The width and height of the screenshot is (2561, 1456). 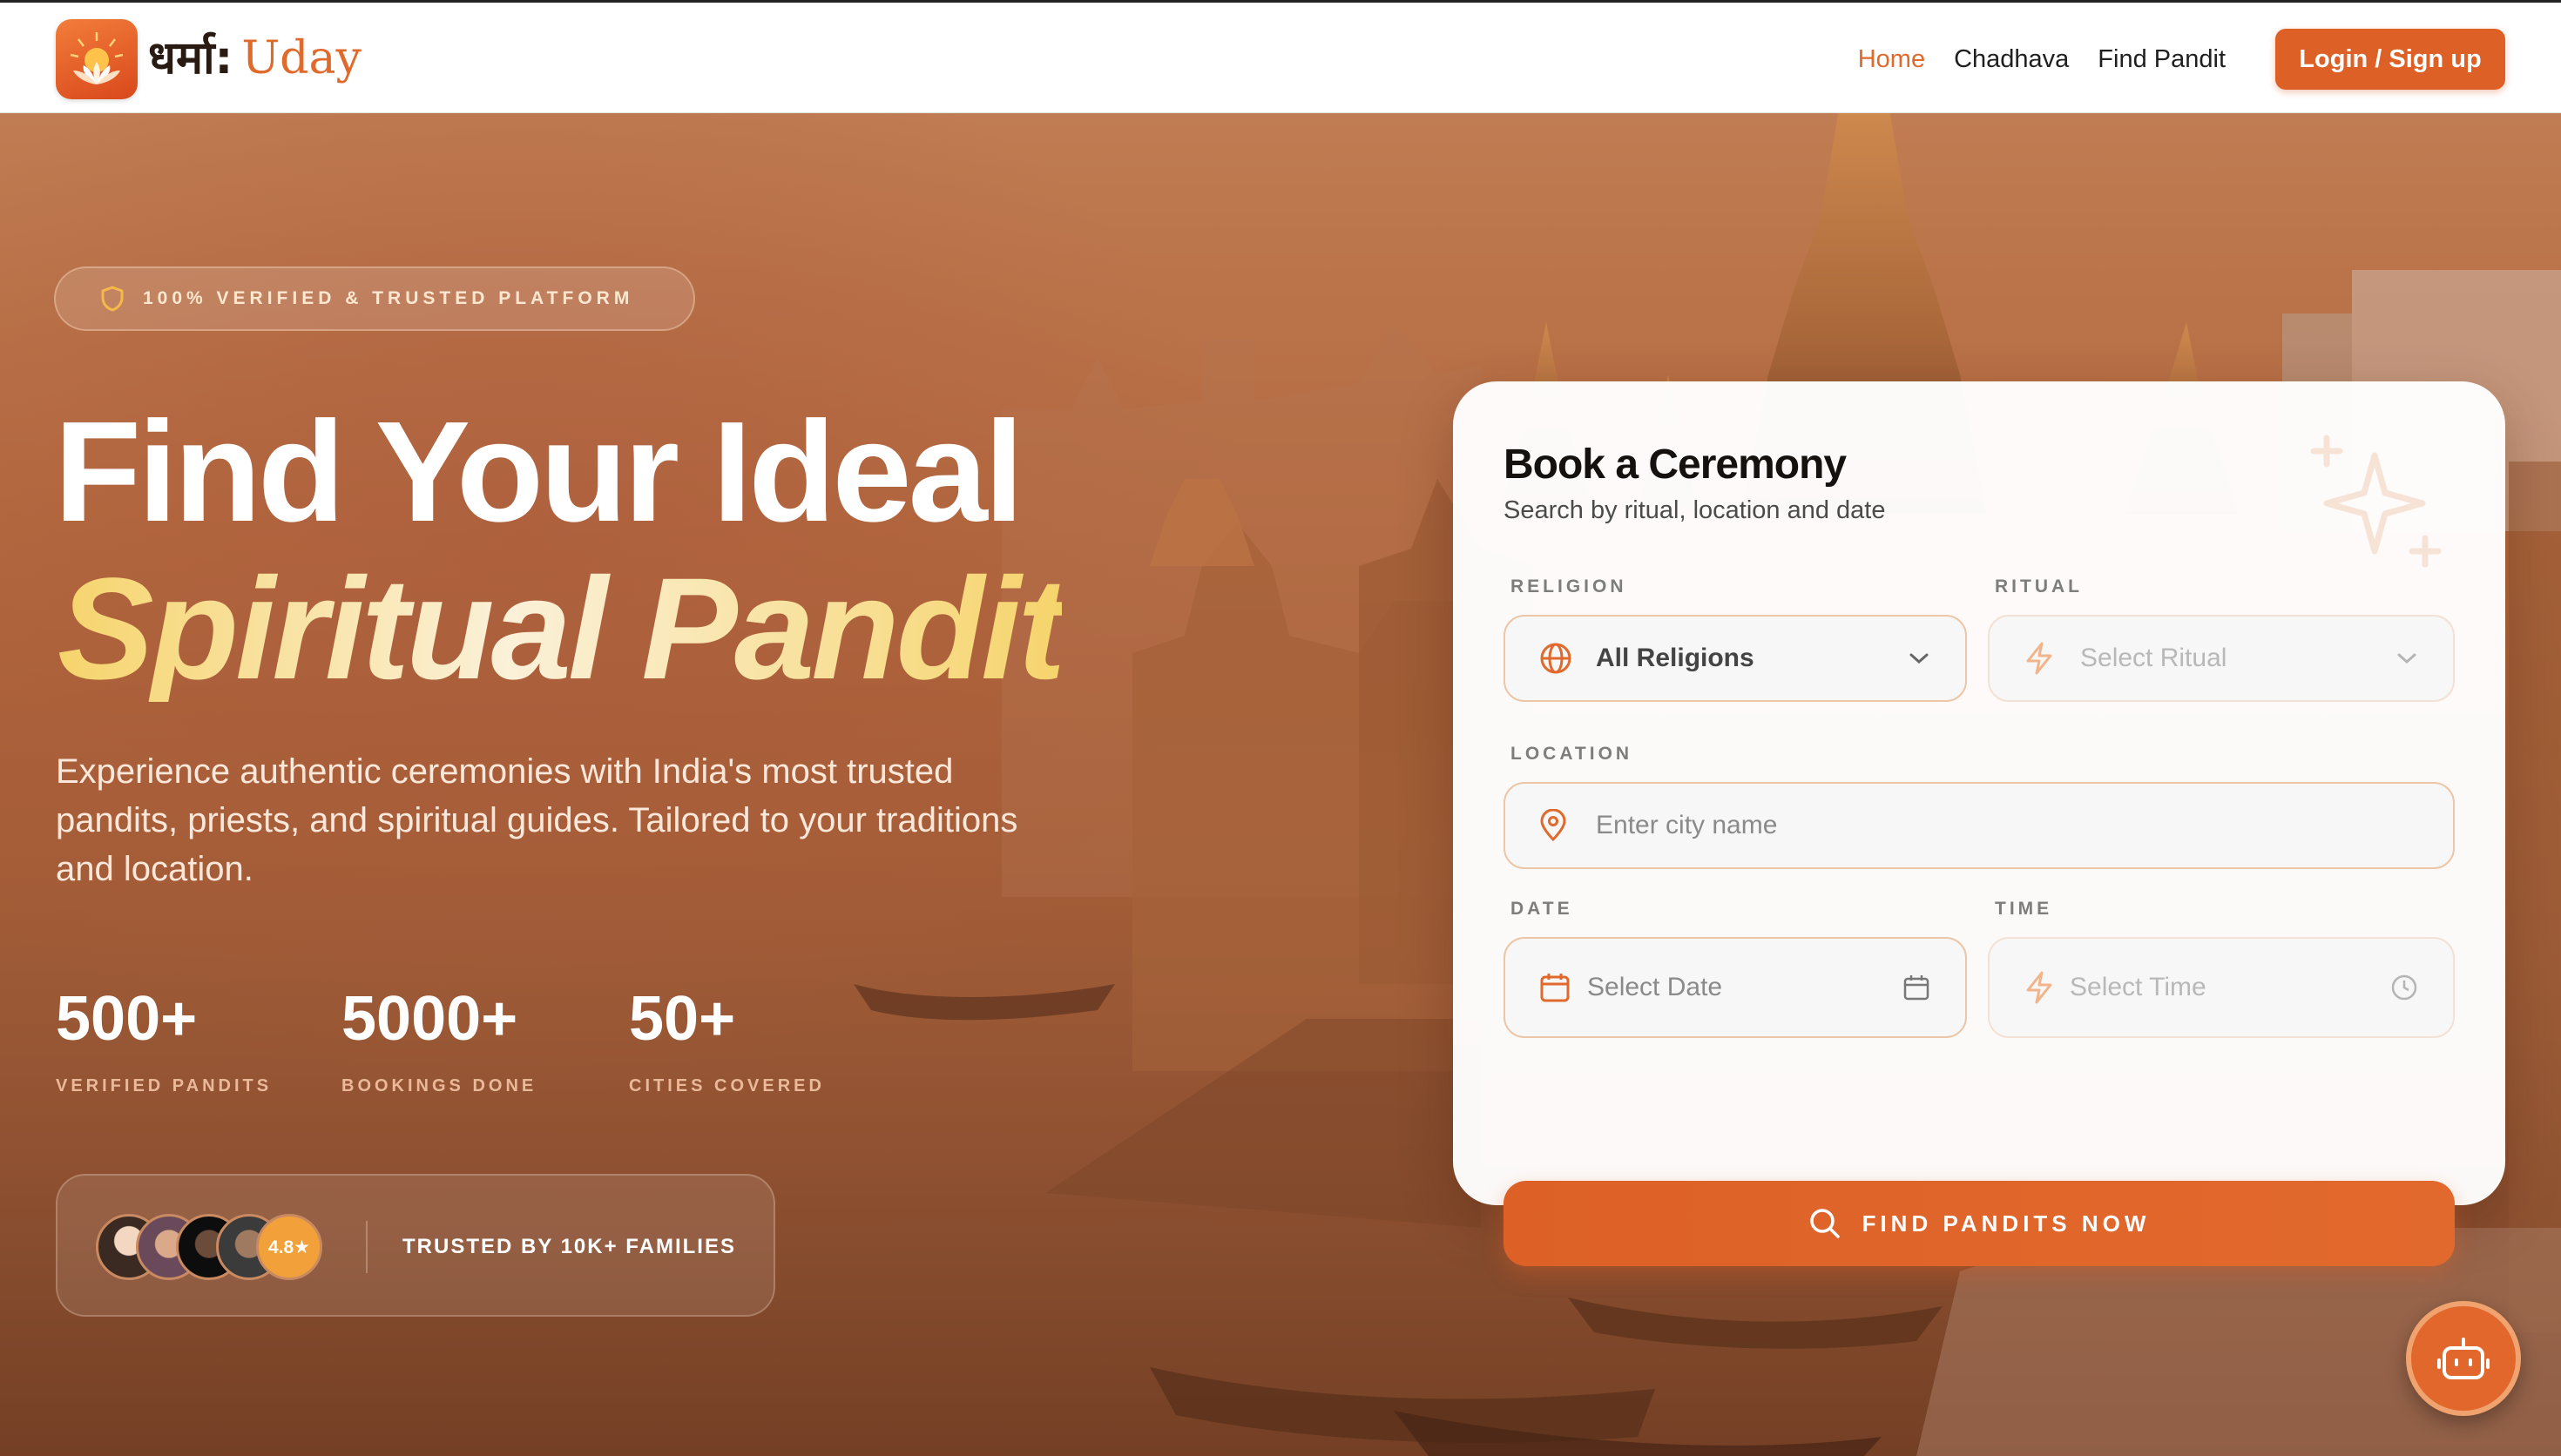 I want to click on location-placeholder: Enter city name, so click(x=1687, y=825).